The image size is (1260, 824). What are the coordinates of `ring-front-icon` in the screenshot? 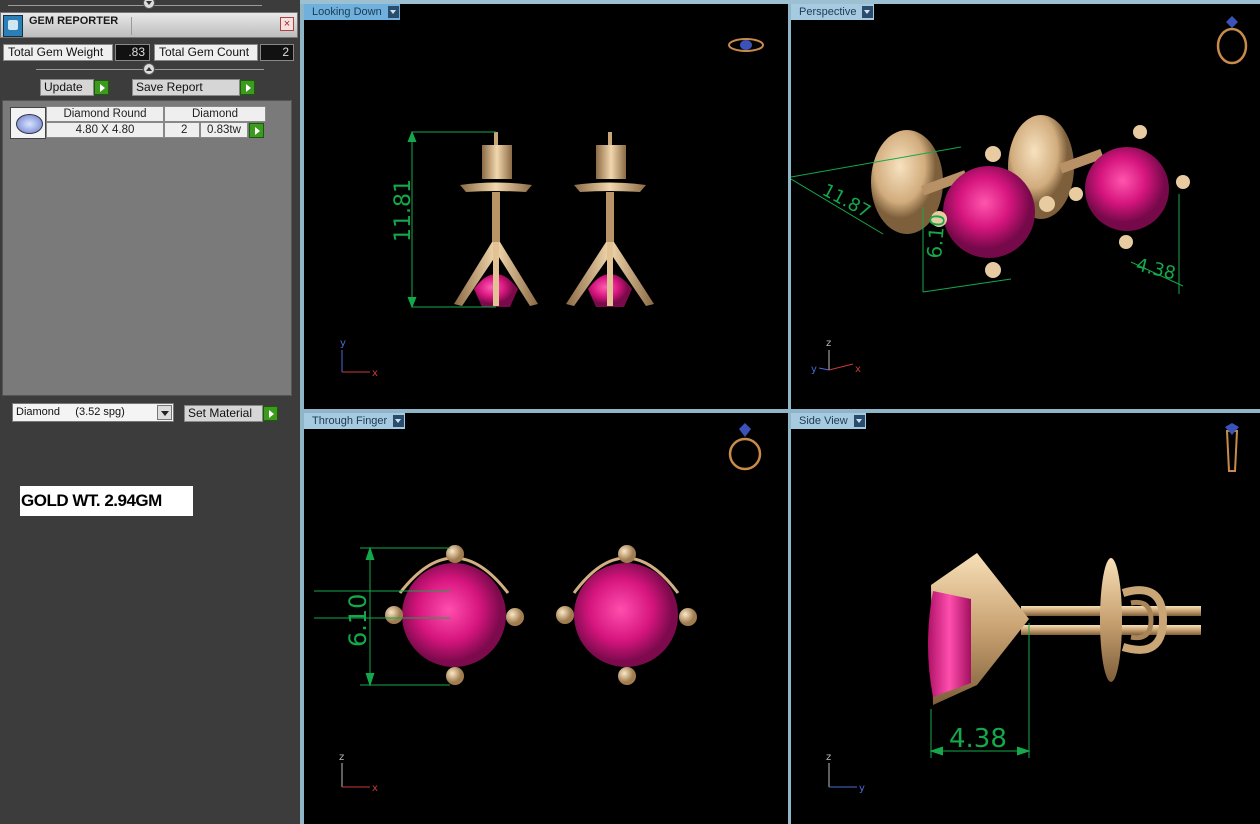 It's located at (745, 447).